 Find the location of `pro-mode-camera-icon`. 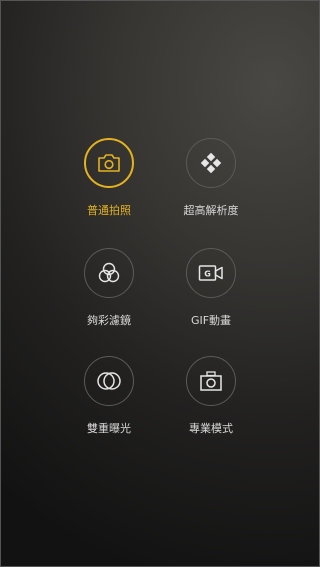

pro-mode-camera-icon is located at coordinates (211, 381).